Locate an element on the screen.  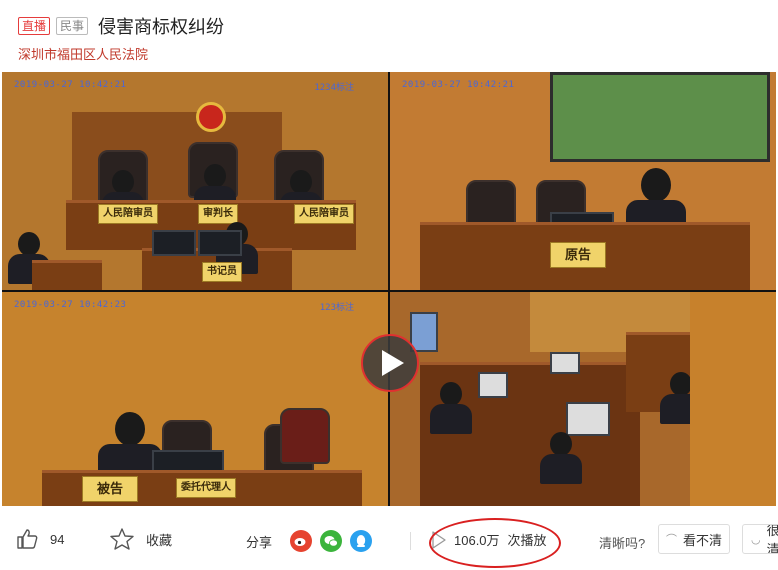
share-group: 分享 is located at coordinates (309, 541).